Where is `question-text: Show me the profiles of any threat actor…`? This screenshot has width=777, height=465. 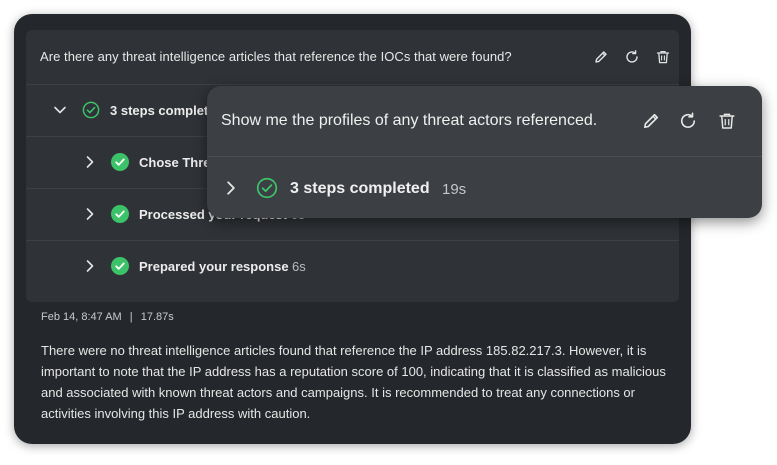
question-text: Show me the profiles of any threat actor… is located at coordinates (409, 120).